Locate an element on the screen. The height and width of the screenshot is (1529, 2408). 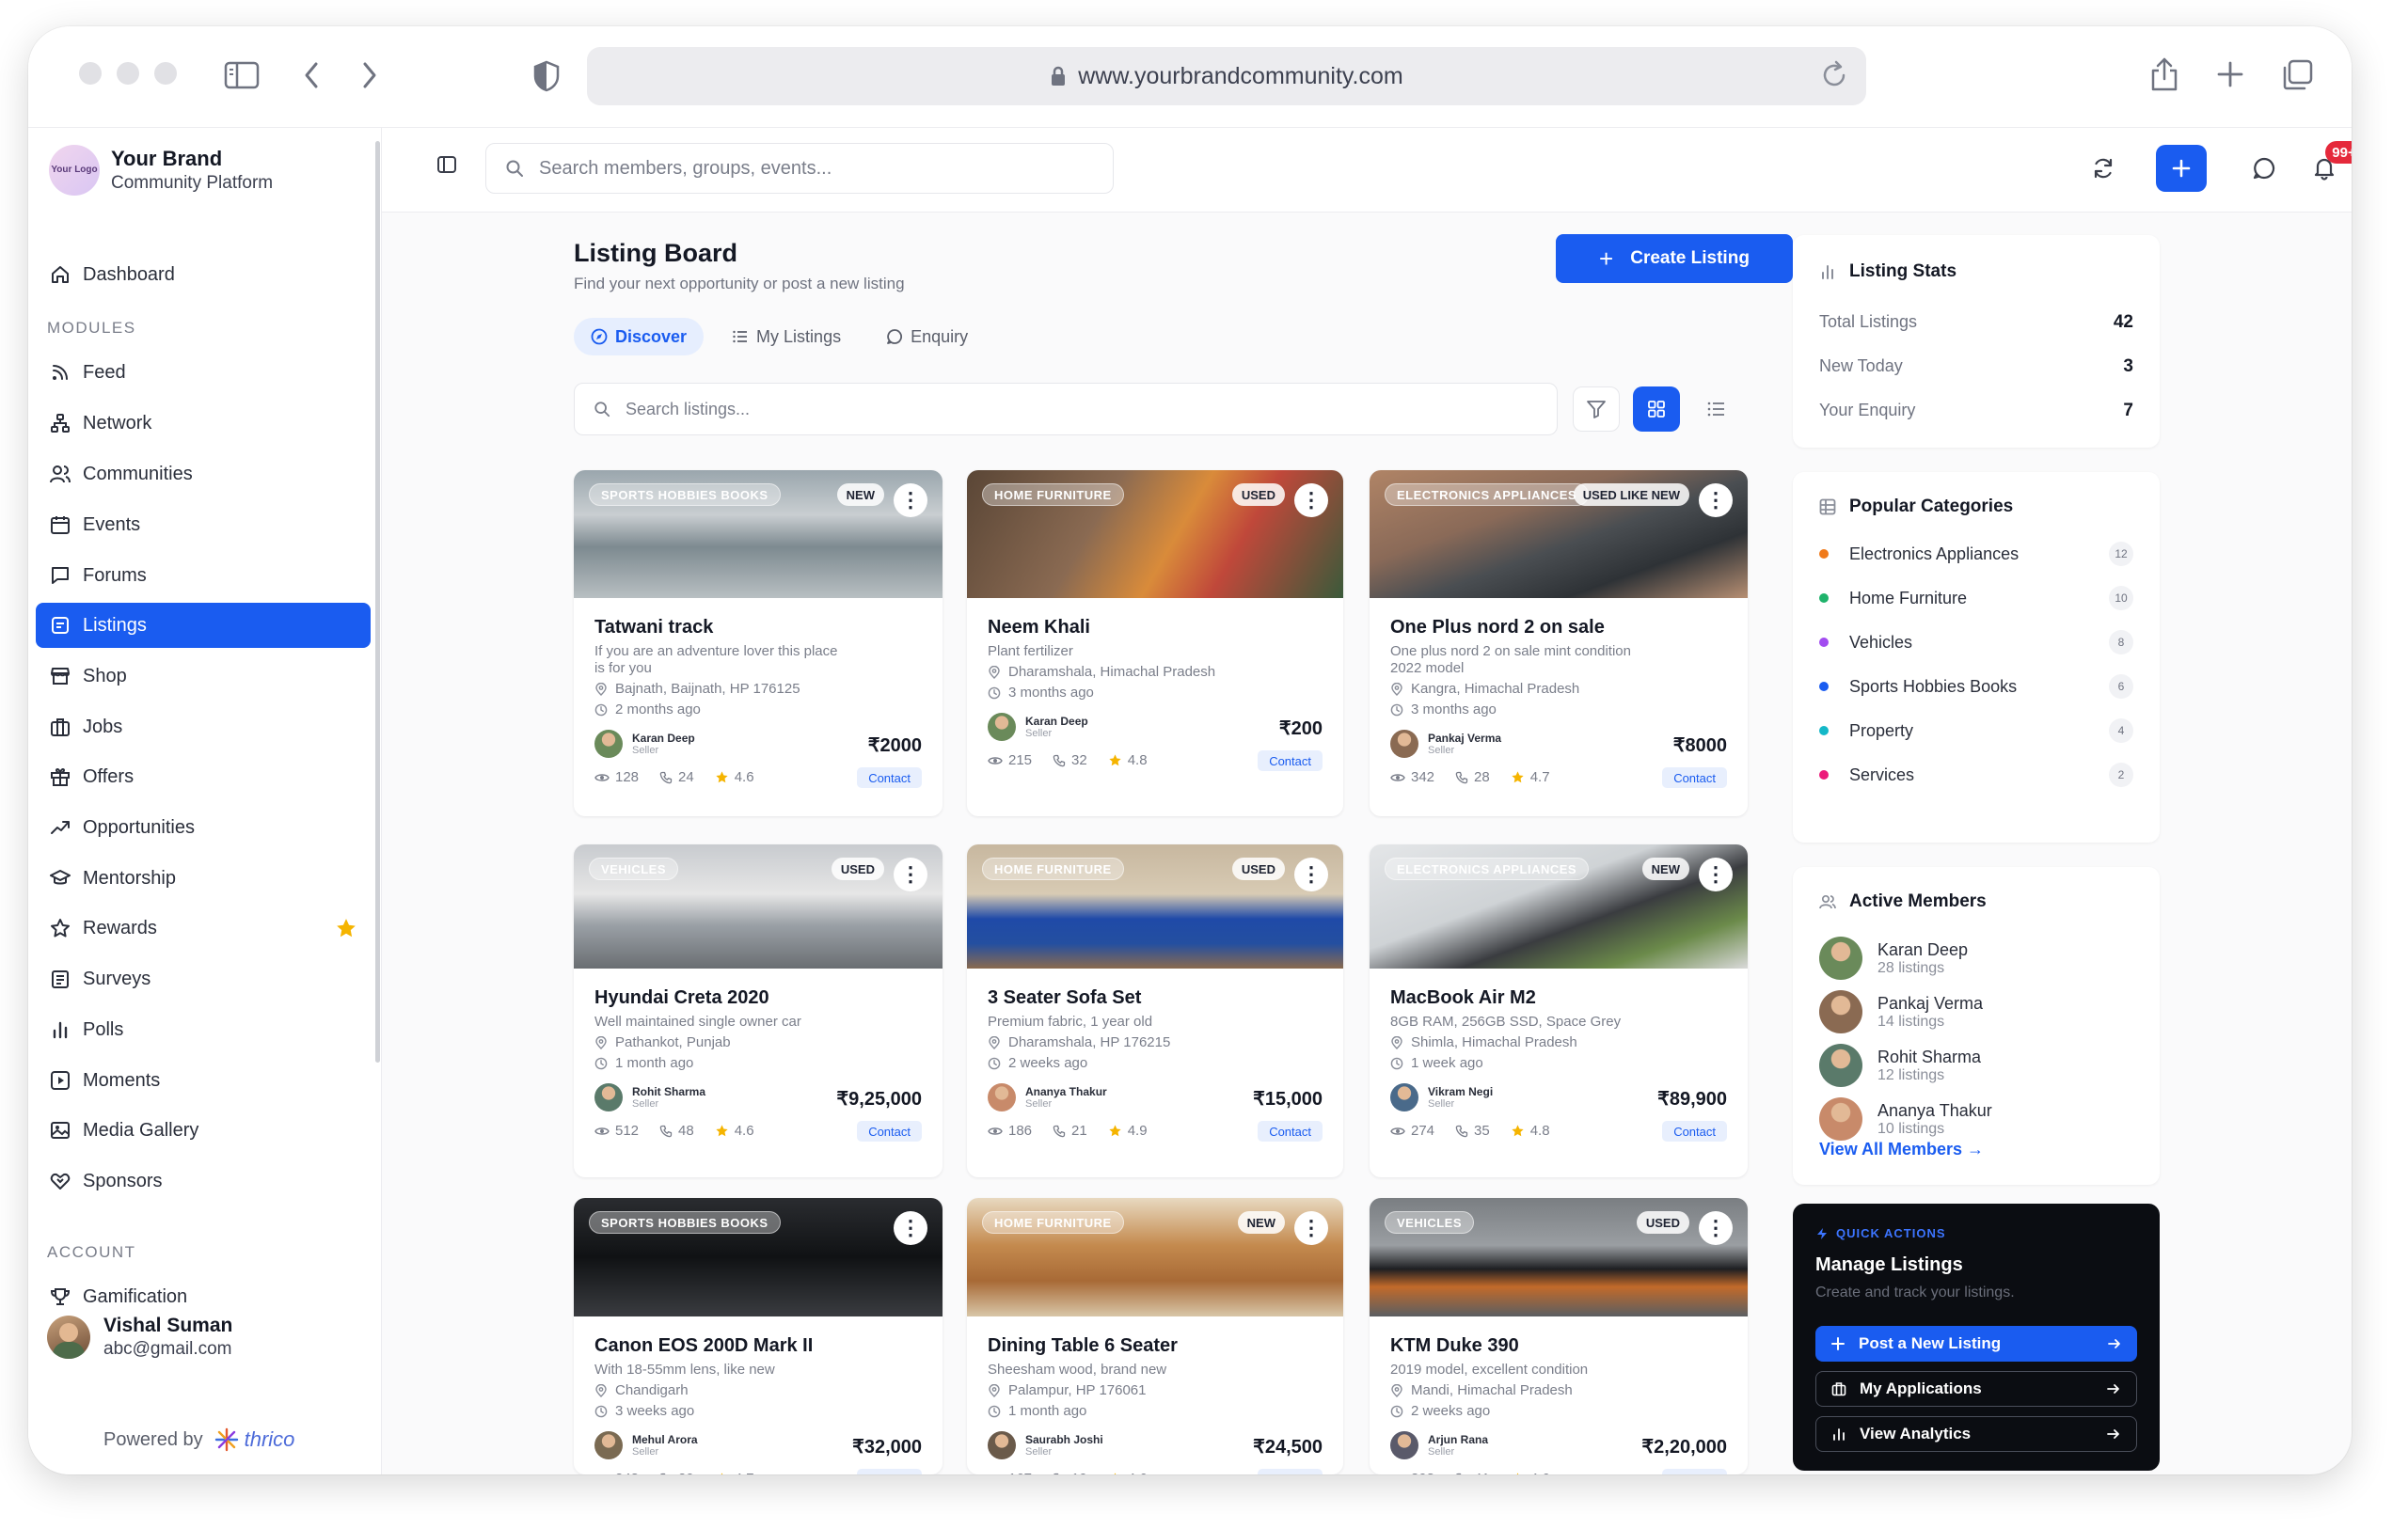
sidebar-item-jobs: Jobs is located at coordinates (204, 726).